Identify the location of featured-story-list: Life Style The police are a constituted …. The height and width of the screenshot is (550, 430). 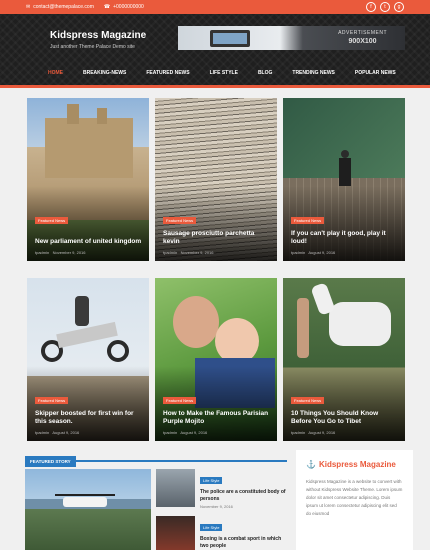
(221, 509).